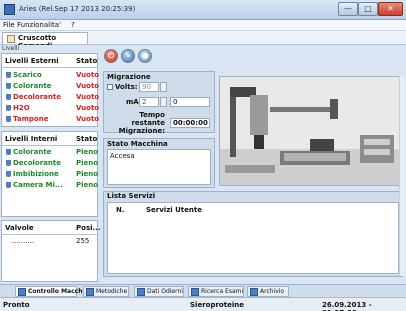 The height and width of the screenshot is (311, 406). What do you see at coordinates (141, 123) in the screenshot?
I see `tempo-label: Tempo restante Migrazione:` at bounding box center [141, 123].